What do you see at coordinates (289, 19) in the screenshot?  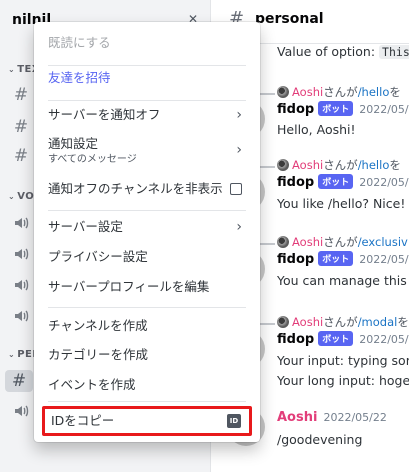 I see `channel-title: personal` at bounding box center [289, 19].